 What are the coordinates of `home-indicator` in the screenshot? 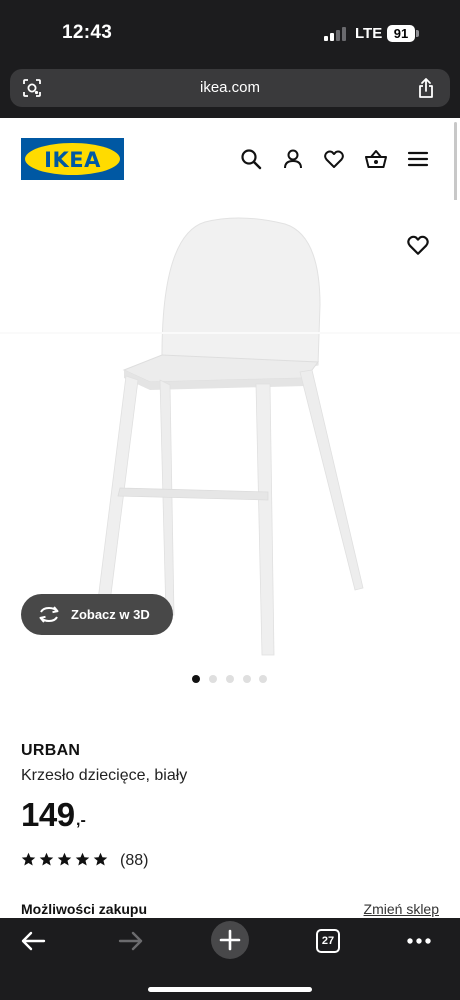 It's located at (230, 989).